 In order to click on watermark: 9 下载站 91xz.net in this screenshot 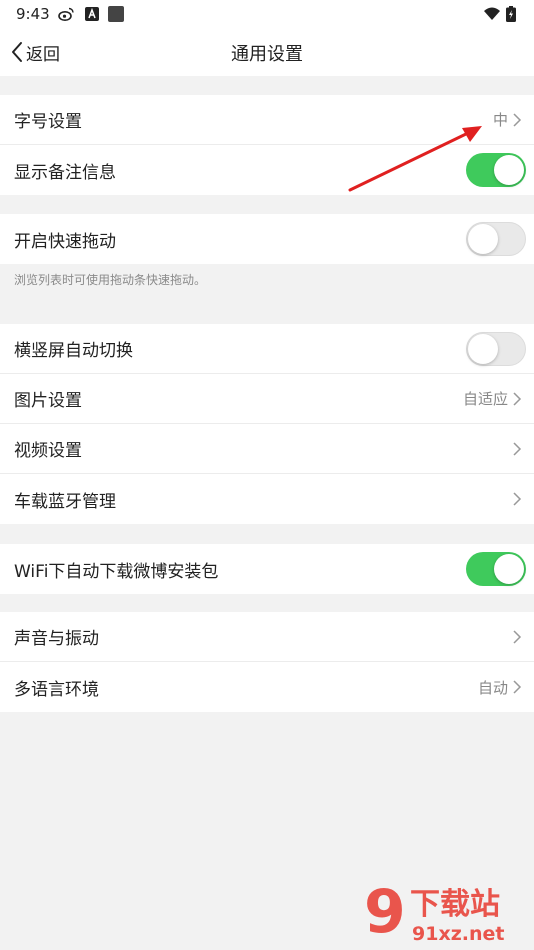, I will do `click(443, 910)`.